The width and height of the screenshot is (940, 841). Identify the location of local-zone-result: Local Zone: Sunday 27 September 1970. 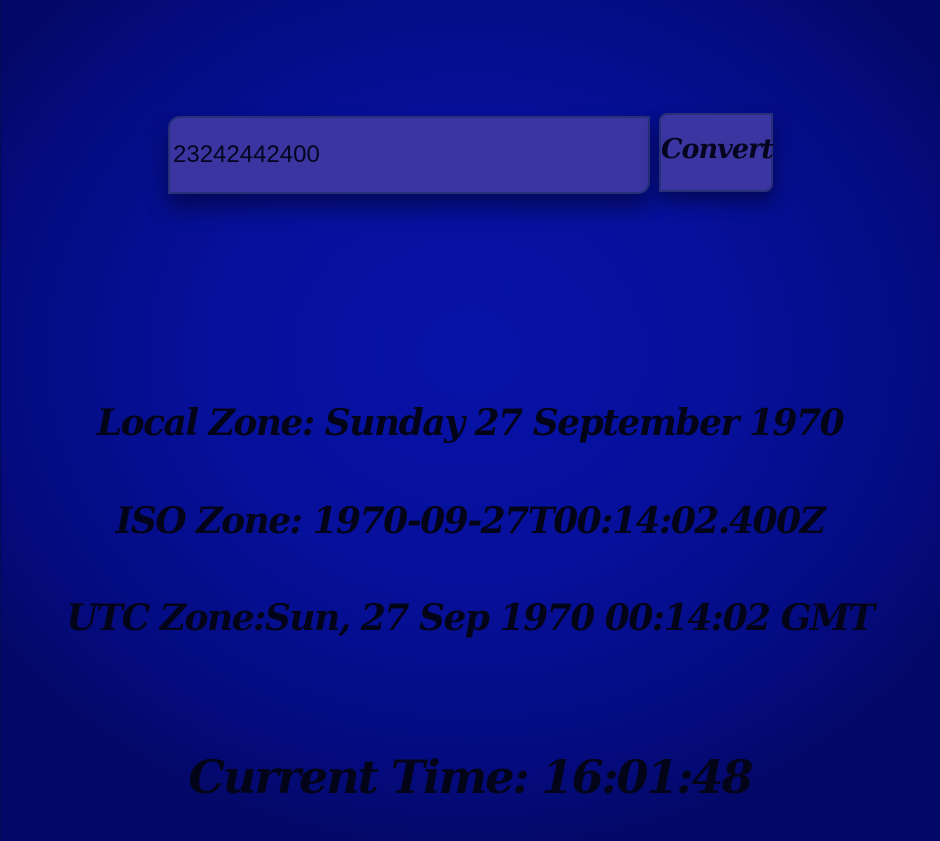
(470, 423).